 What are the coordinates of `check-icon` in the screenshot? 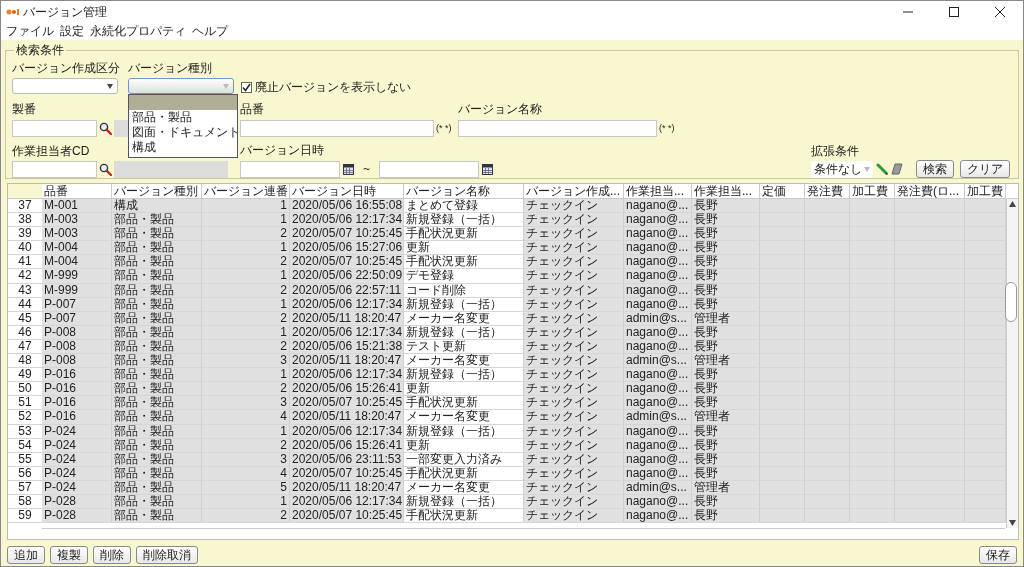 It's located at (246, 87).